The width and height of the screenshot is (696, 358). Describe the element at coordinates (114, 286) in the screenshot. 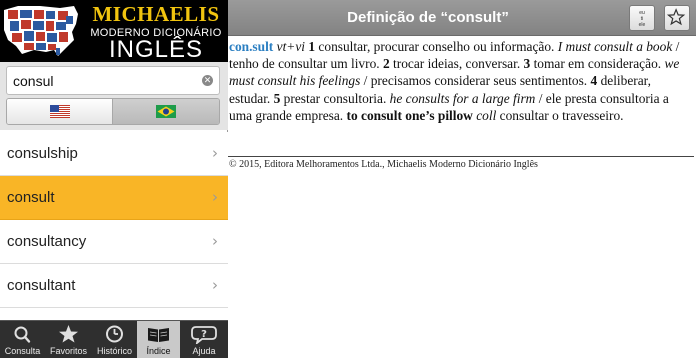

I see `list-item: consultant ›` at that location.